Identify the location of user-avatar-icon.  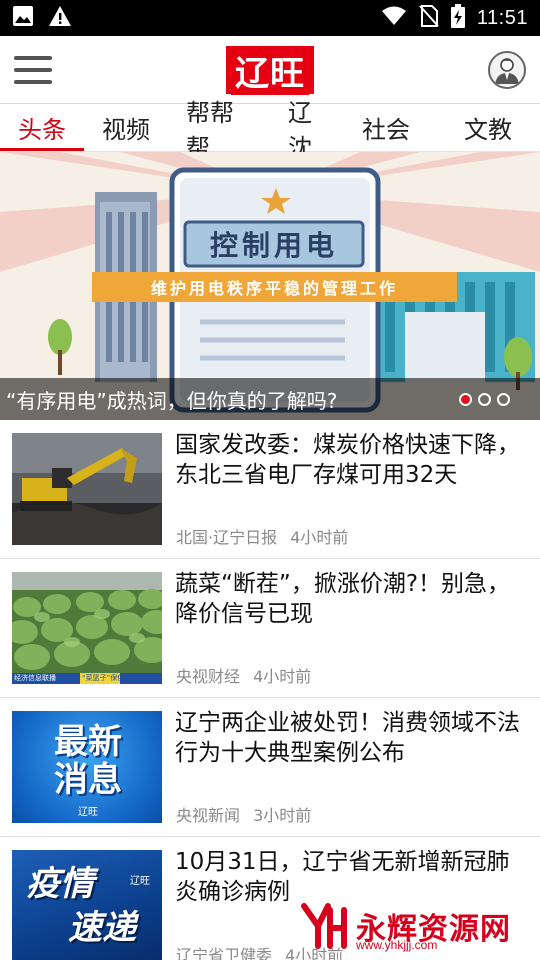
(507, 69).